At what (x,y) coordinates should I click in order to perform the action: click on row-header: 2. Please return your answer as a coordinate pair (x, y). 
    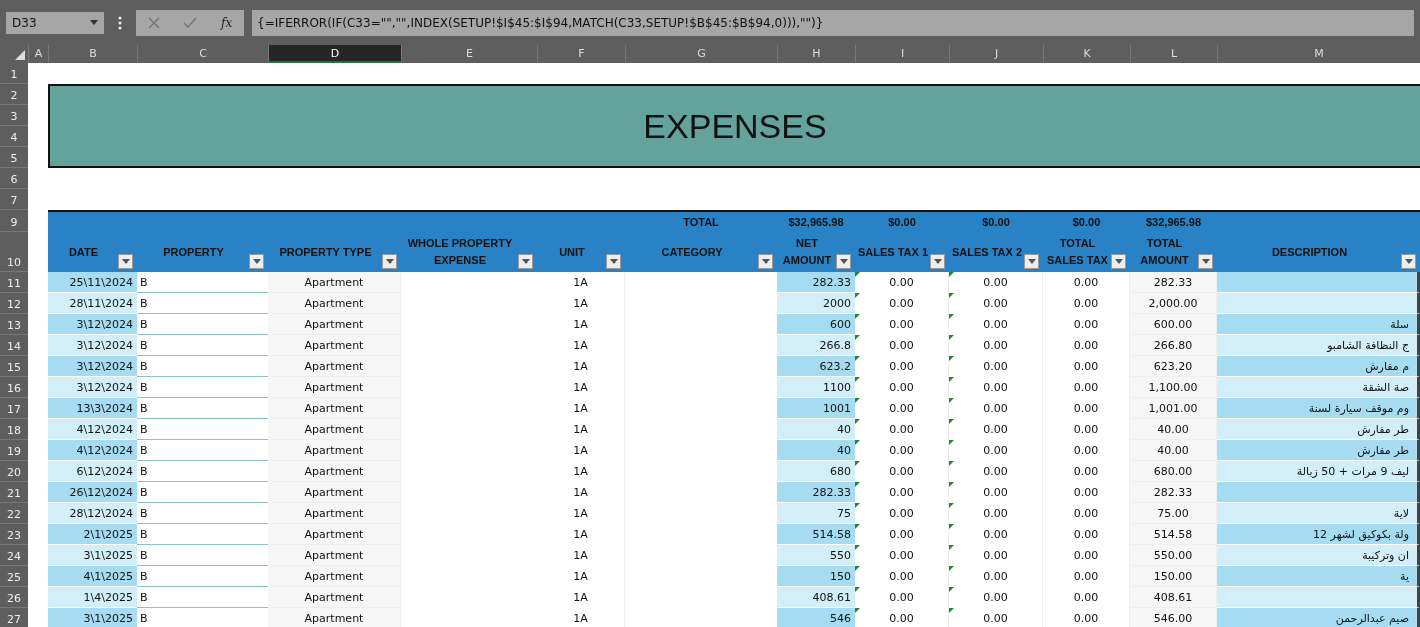
    Looking at the image, I should click on (14, 94).